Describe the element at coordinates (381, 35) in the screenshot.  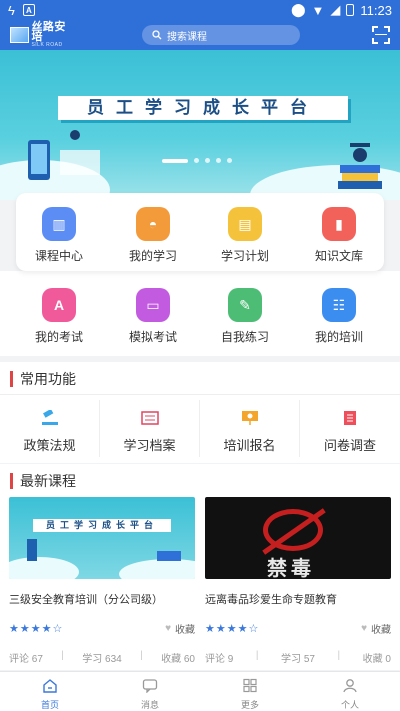
I see `scan-icon` at that location.